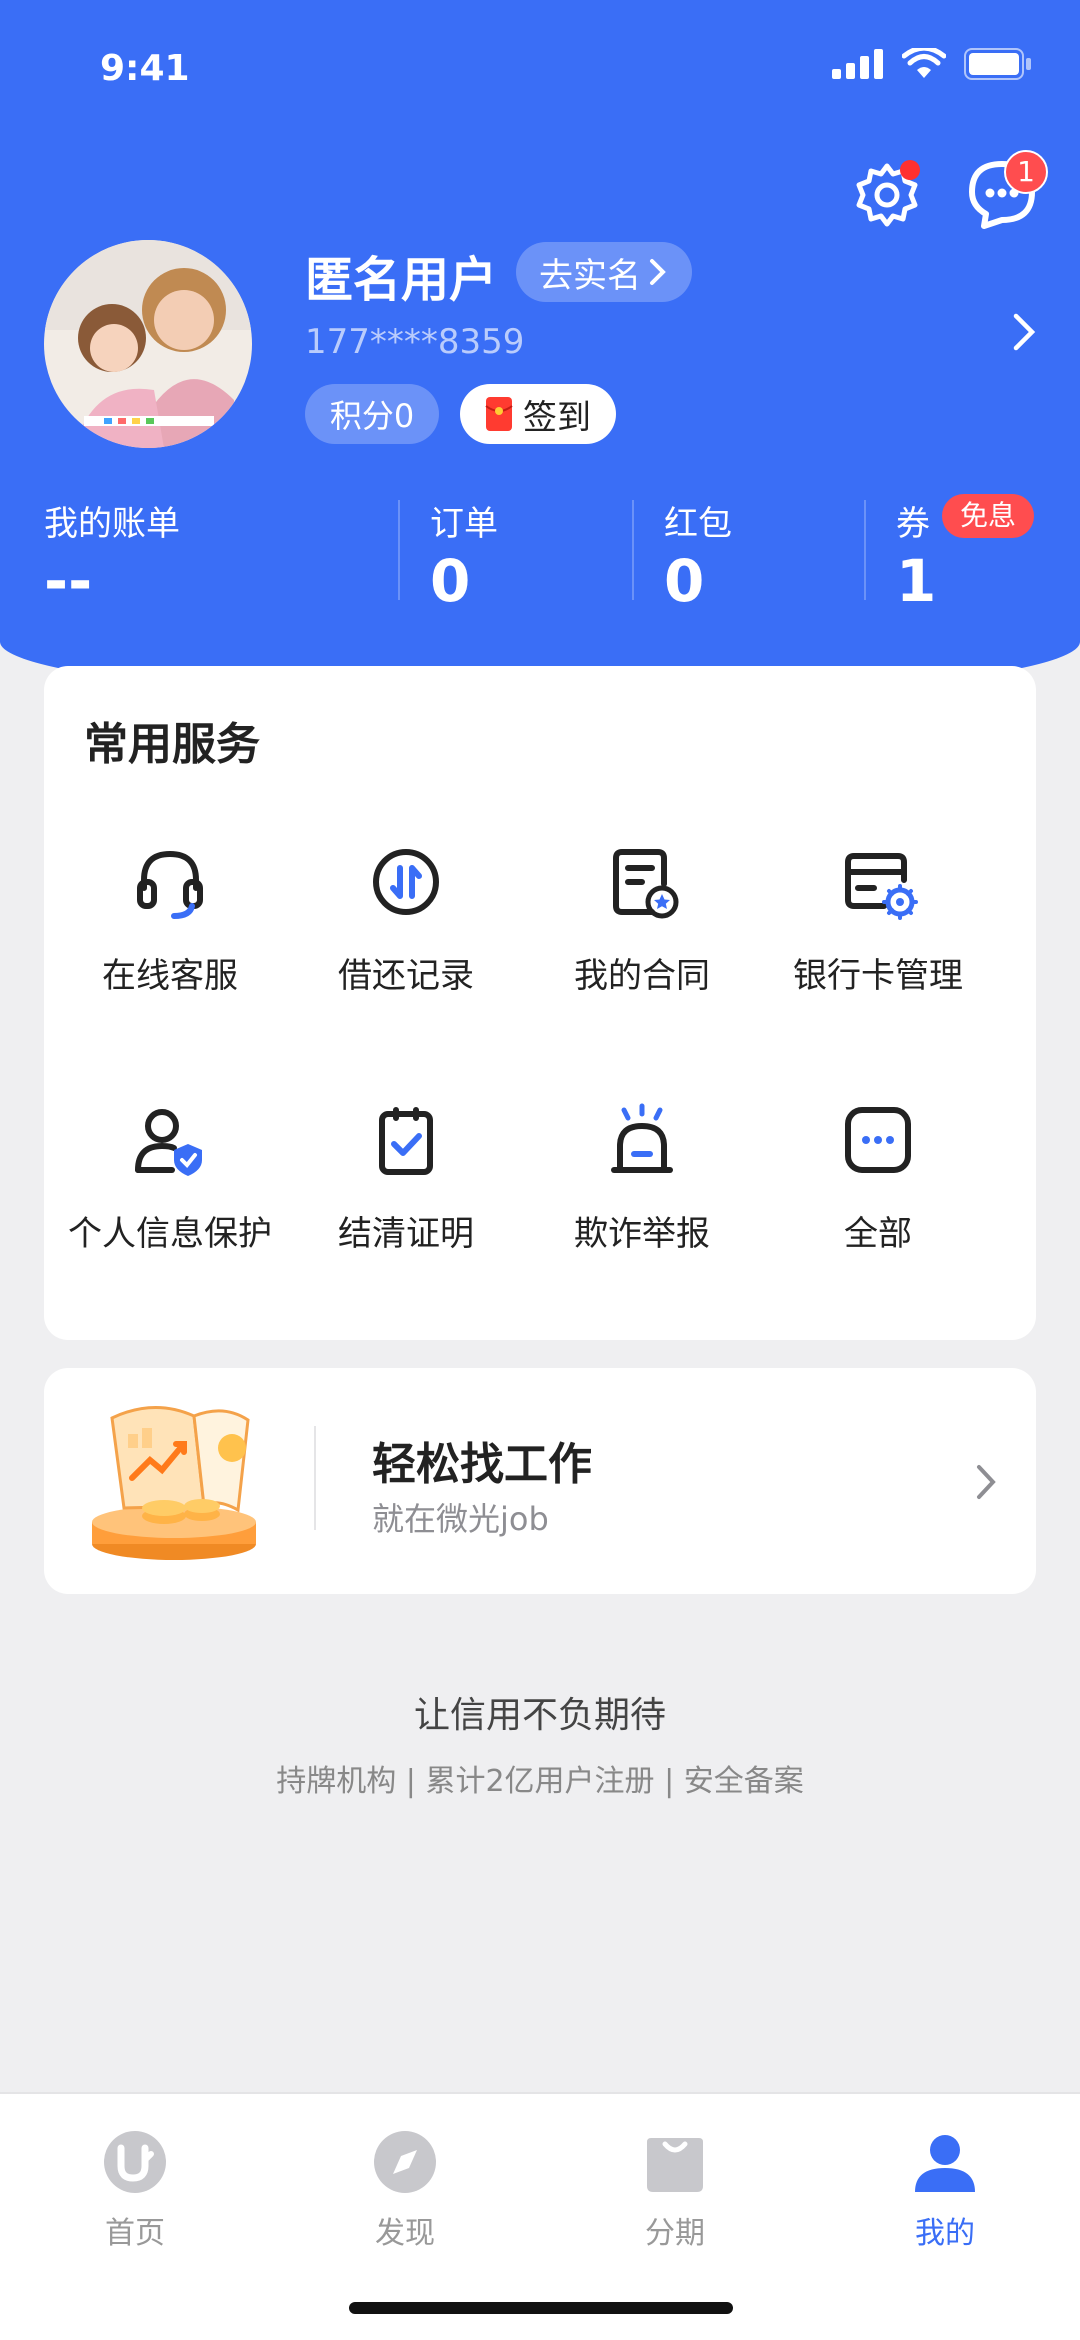  I want to click on status-icons, so click(932, 64).